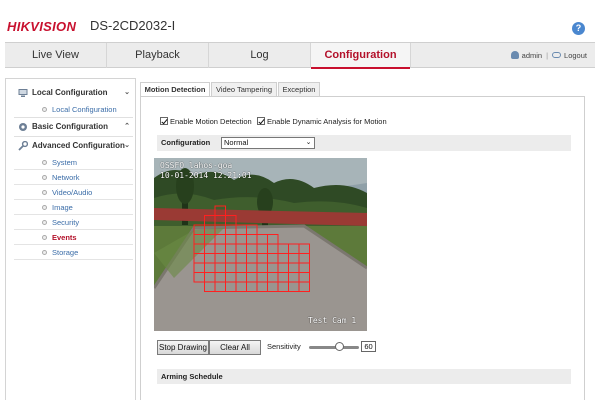 This screenshot has width=600, height=400. I want to click on tab-configuration: Configuration, so click(361, 56).